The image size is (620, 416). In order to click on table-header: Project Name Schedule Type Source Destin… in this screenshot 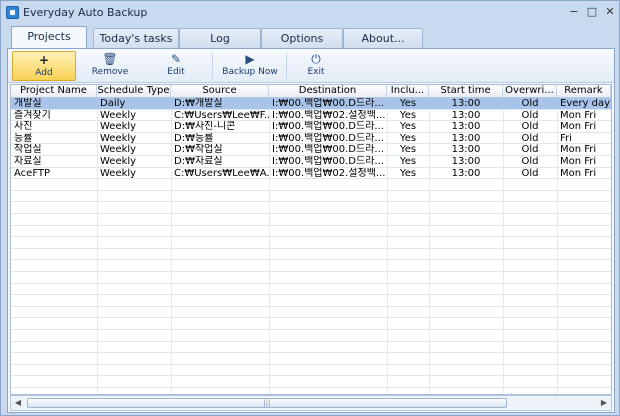, I will do `click(311, 91)`.